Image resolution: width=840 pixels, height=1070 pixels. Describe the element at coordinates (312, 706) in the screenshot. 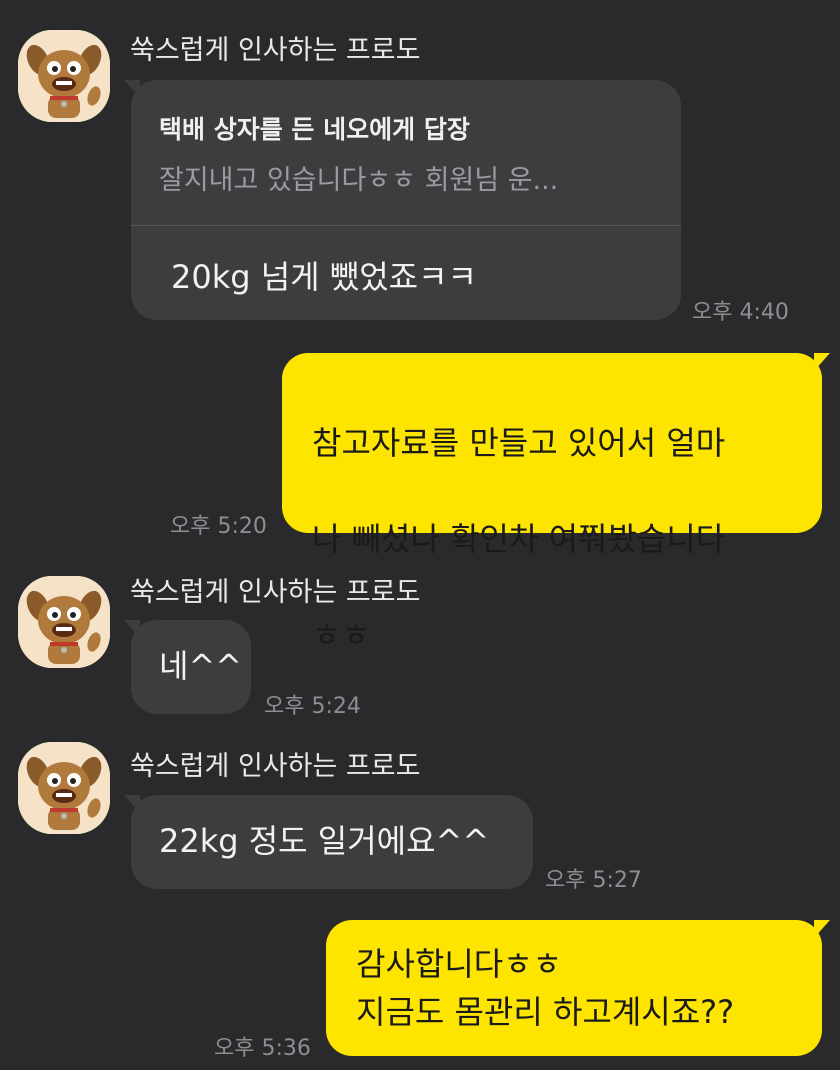

I see `message-time: 오후 5:24` at that location.